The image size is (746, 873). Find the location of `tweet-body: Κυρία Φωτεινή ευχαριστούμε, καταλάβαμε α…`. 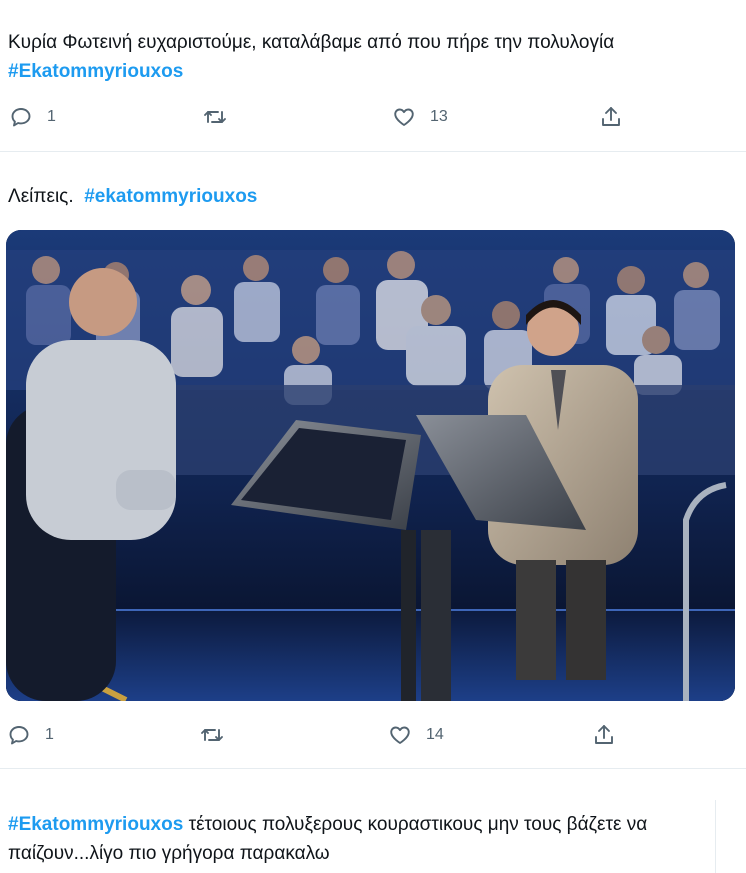

tweet-body: Κυρία Φωτεινή ευχαριστούμε, καταλάβαμε α… is located at coordinates (311, 42).